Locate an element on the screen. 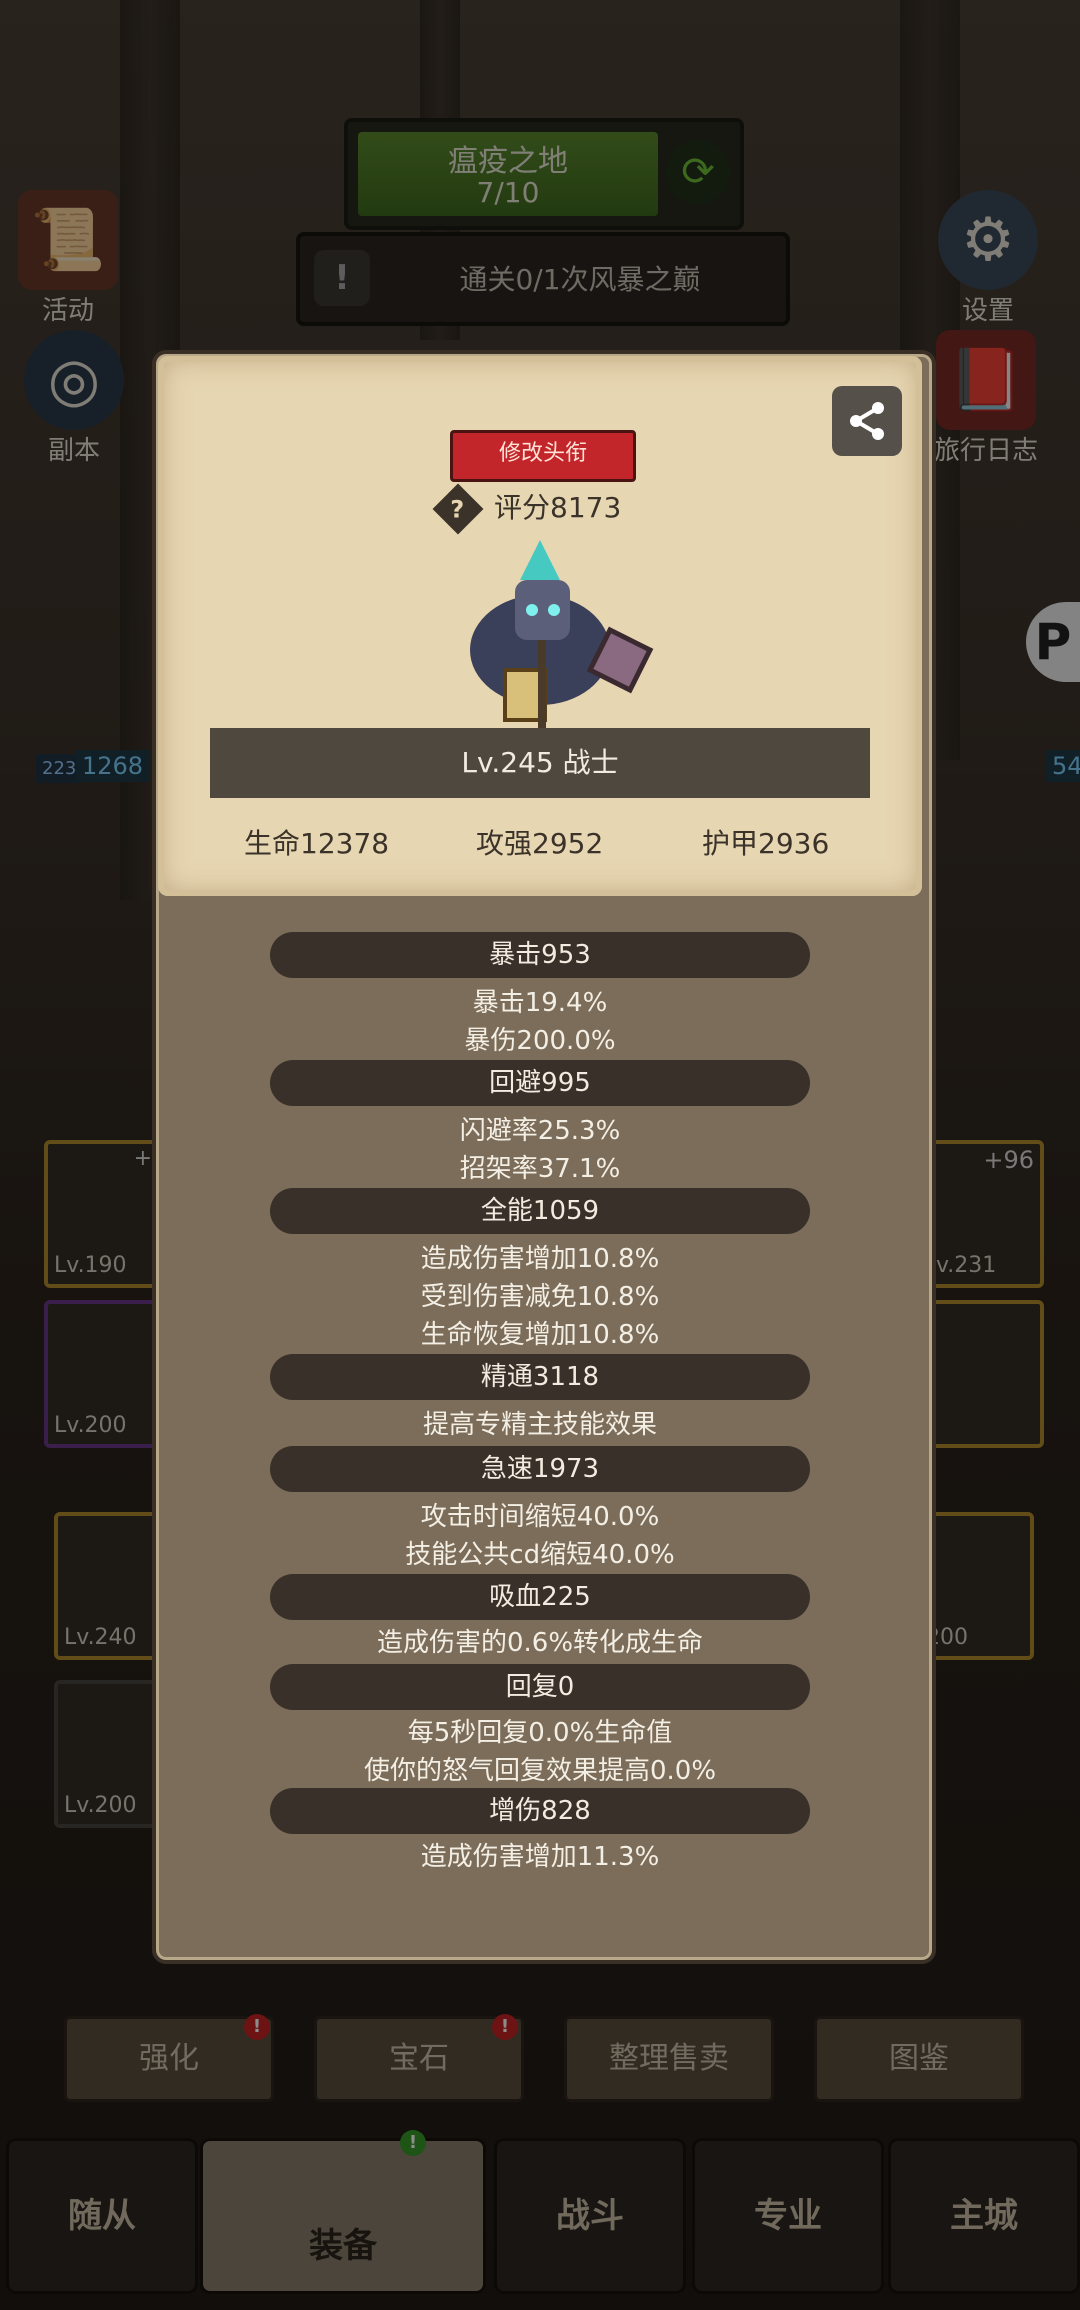 This screenshot has width=1080, height=2310. share-icon is located at coordinates (867, 421).